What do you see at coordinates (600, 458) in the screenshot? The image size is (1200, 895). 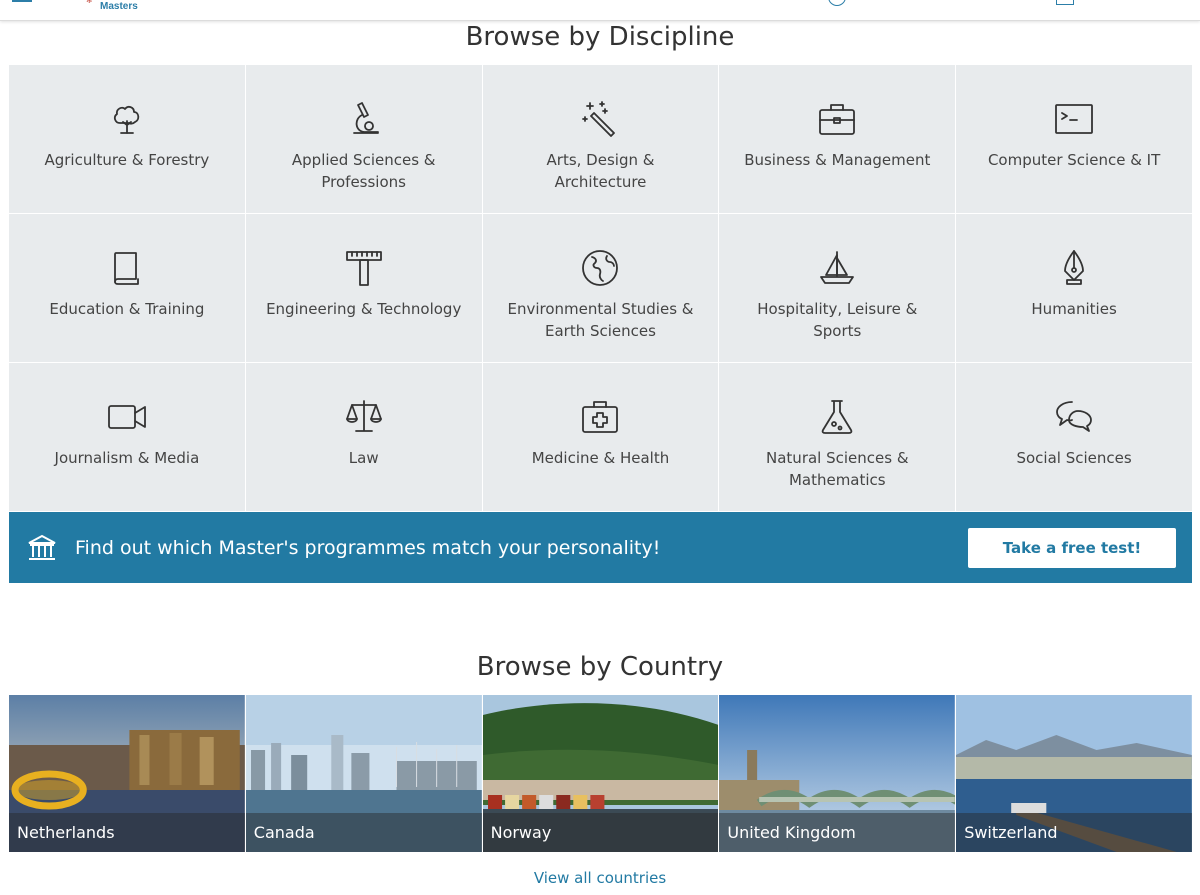 I see `discipline-label: Medicine & Health` at bounding box center [600, 458].